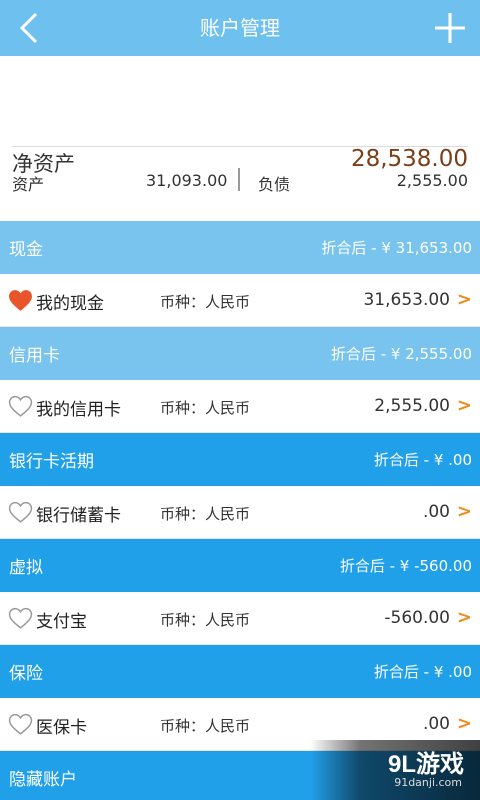 The height and width of the screenshot is (800, 480). I want to click on account-row: 我的信用卡 币种：人民币 2,555.00 >, so click(240, 406).